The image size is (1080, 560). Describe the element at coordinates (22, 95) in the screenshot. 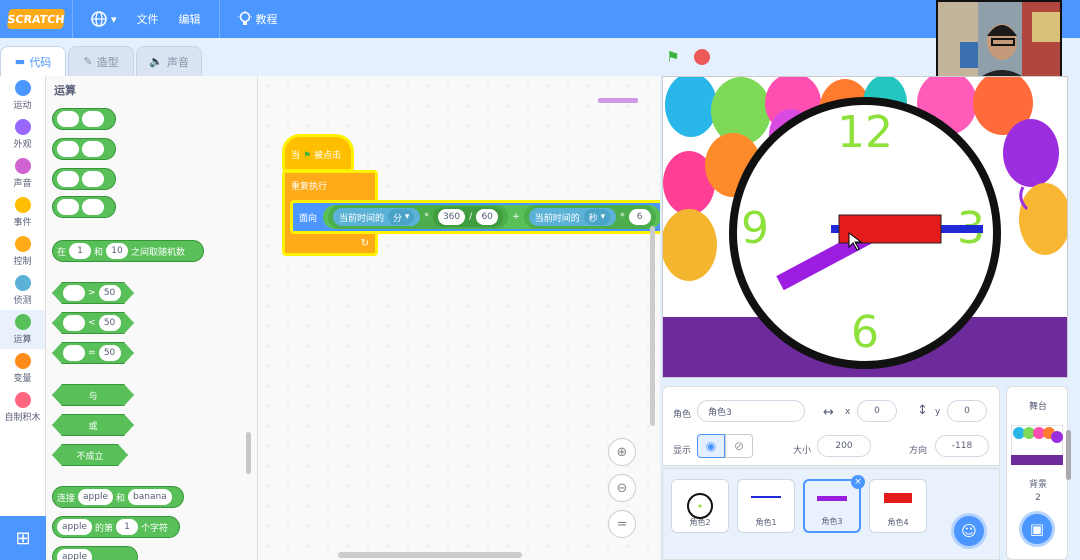

I see `category-motion: 运动` at that location.